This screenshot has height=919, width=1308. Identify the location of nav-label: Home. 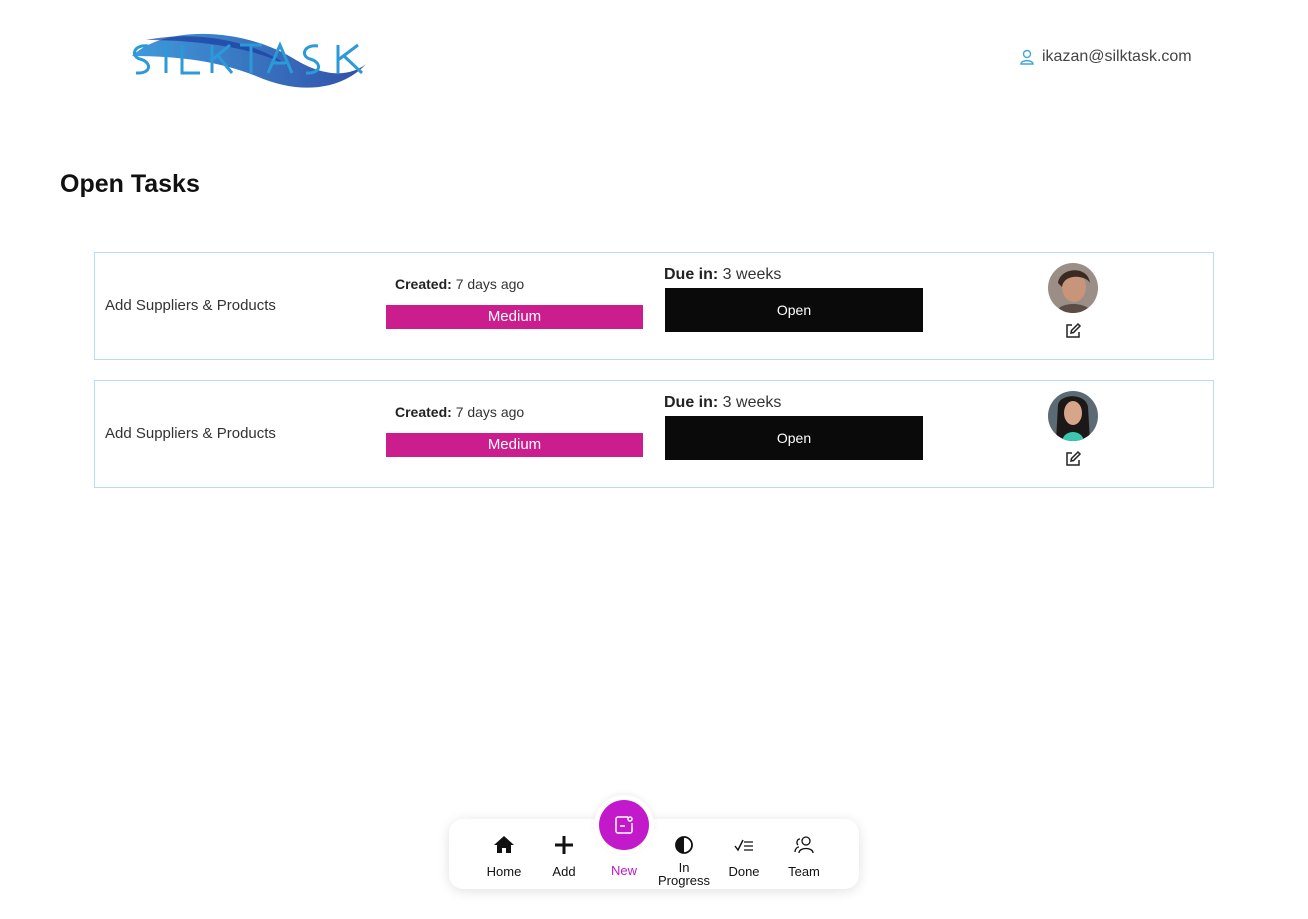
(504, 871).